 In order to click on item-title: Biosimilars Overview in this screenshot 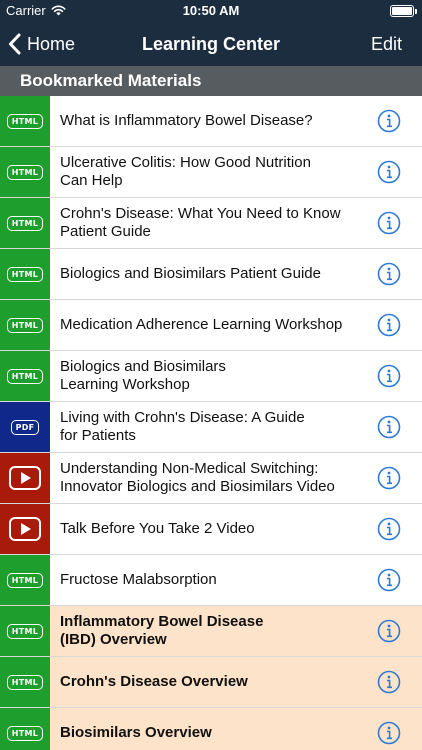, I will do `click(136, 732)`.